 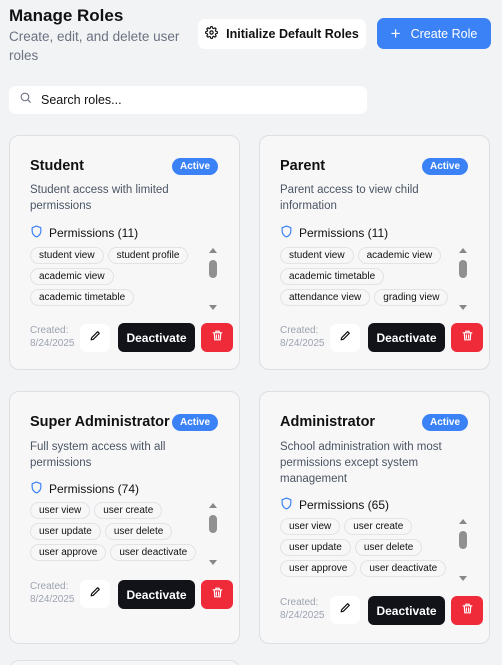 What do you see at coordinates (344, 505) in the screenshot?
I see `permissions-count: Permissions (65)` at bounding box center [344, 505].